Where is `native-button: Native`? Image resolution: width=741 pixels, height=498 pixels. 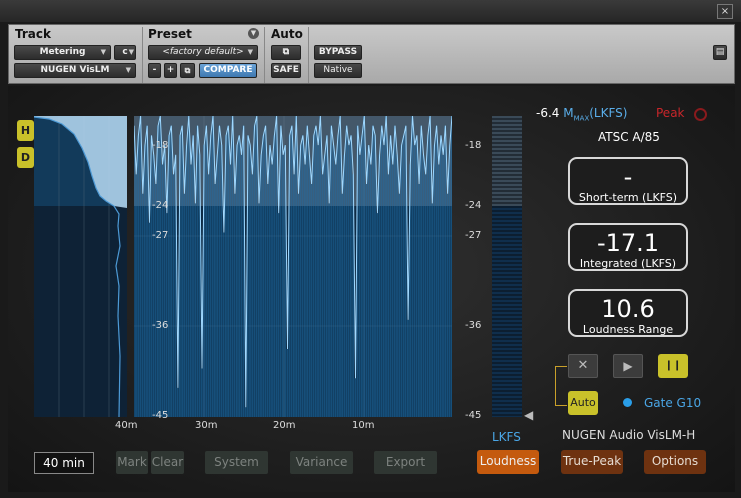
native-button: Native is located at coordinates (338, 70).